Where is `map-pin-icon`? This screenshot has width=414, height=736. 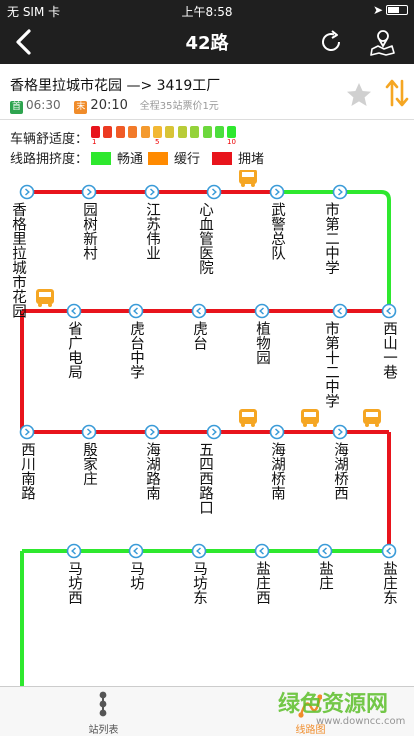
map-pin-icon is located at coordinates (383, 42).